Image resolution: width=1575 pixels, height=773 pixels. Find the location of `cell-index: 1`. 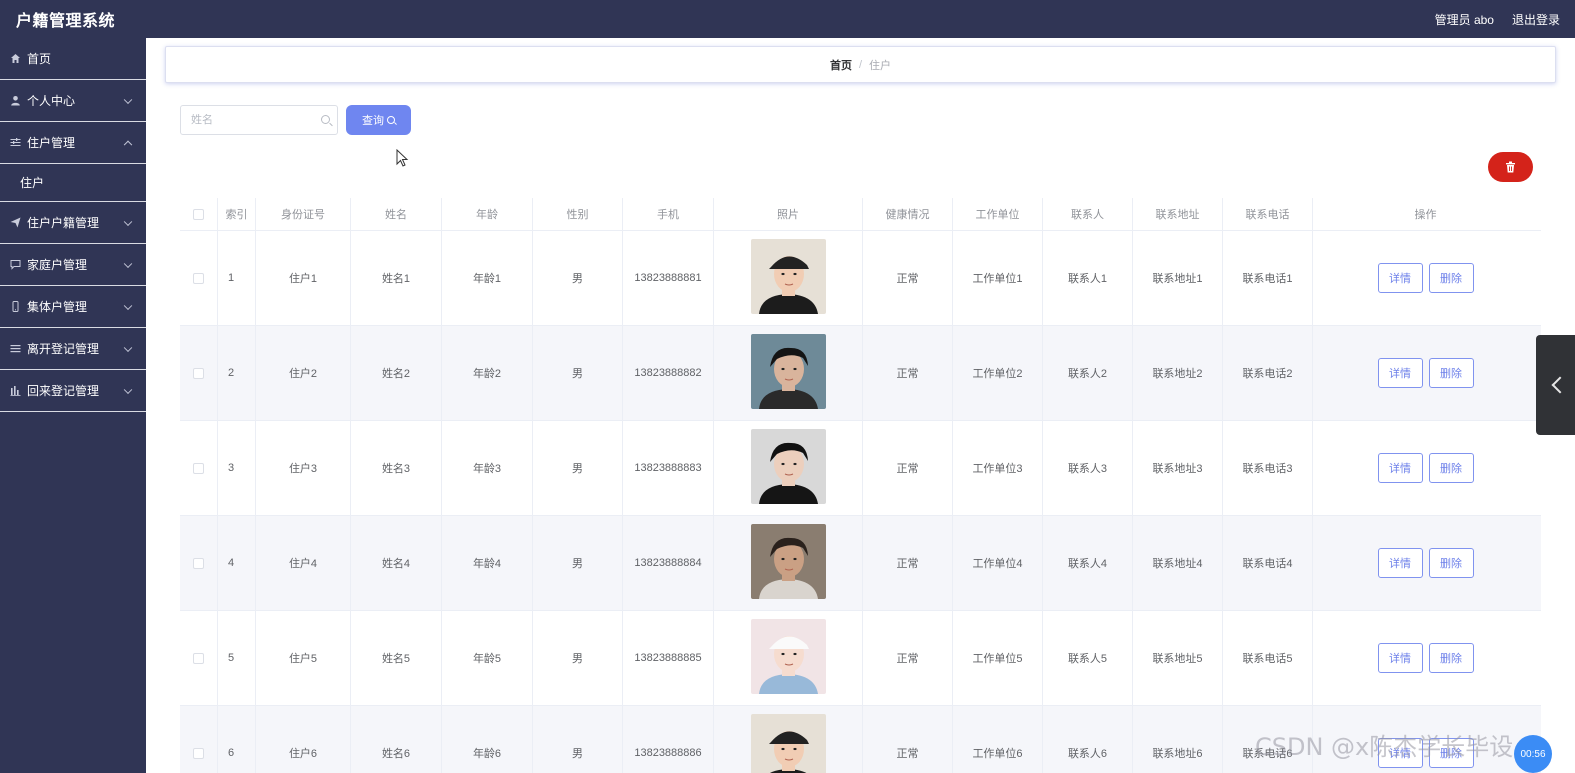

cell-index: 1 is located at coordinates (237, 278).